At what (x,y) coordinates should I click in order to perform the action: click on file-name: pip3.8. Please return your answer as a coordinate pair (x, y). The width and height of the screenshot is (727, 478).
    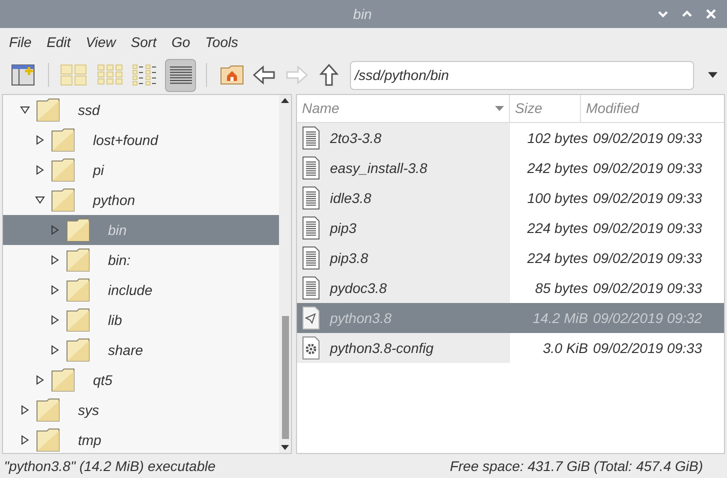
    Looking at the image, I should click on (349, 258).